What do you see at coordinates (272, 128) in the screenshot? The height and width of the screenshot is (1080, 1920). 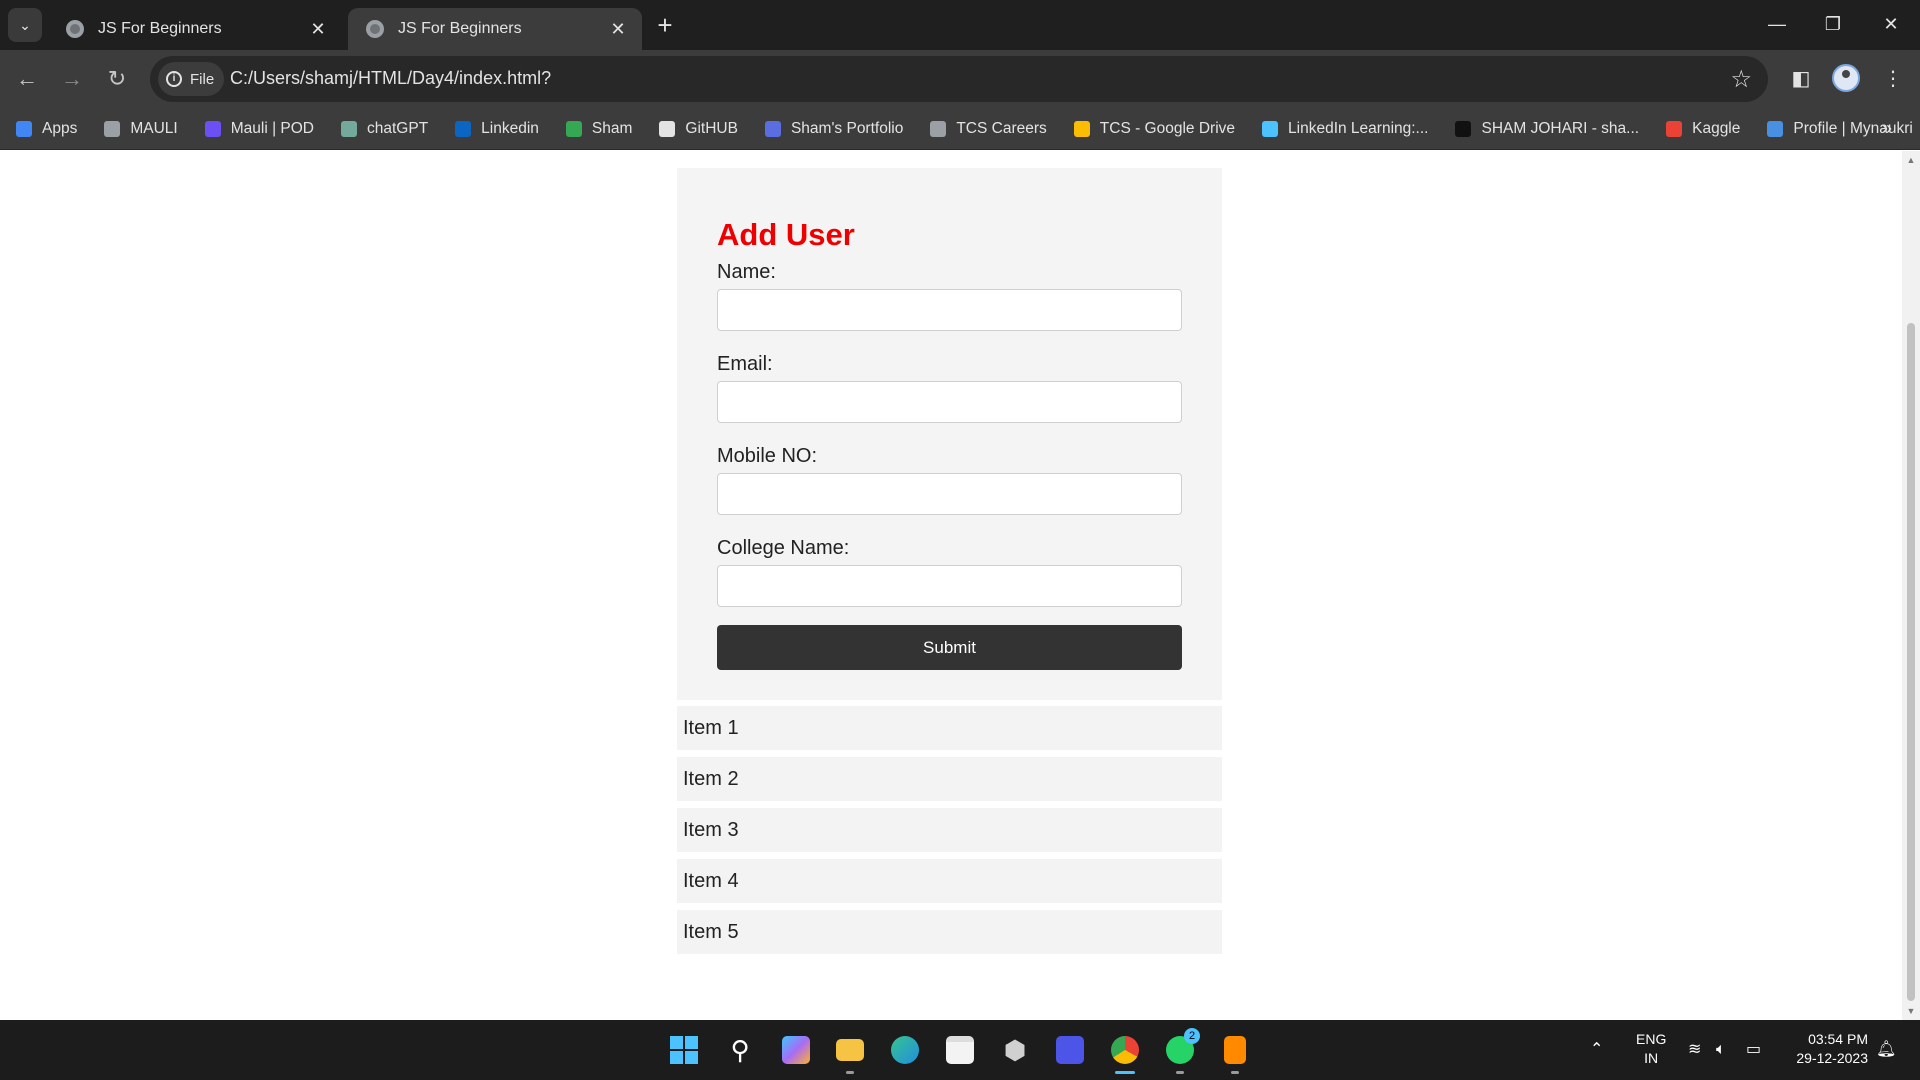 I see `bookmark-label: Mauli | POD` at bounding box center [272, 128].